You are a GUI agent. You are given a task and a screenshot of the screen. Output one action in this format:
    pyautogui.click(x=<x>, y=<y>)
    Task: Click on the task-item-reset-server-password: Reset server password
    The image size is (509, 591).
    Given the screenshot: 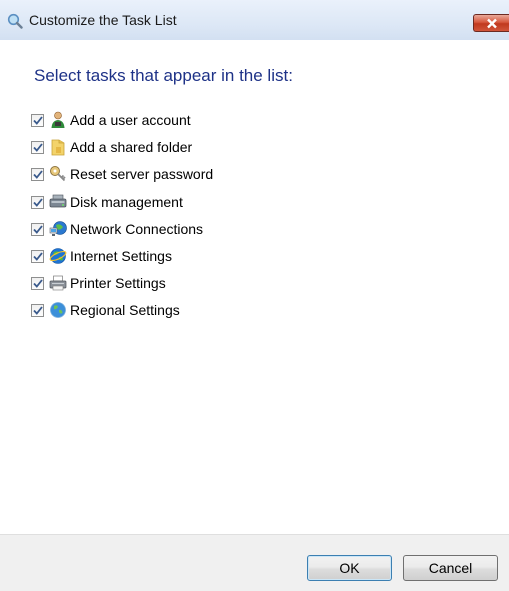 What is the action you would take?
    pyautogui.click(x=122, y=179)
    